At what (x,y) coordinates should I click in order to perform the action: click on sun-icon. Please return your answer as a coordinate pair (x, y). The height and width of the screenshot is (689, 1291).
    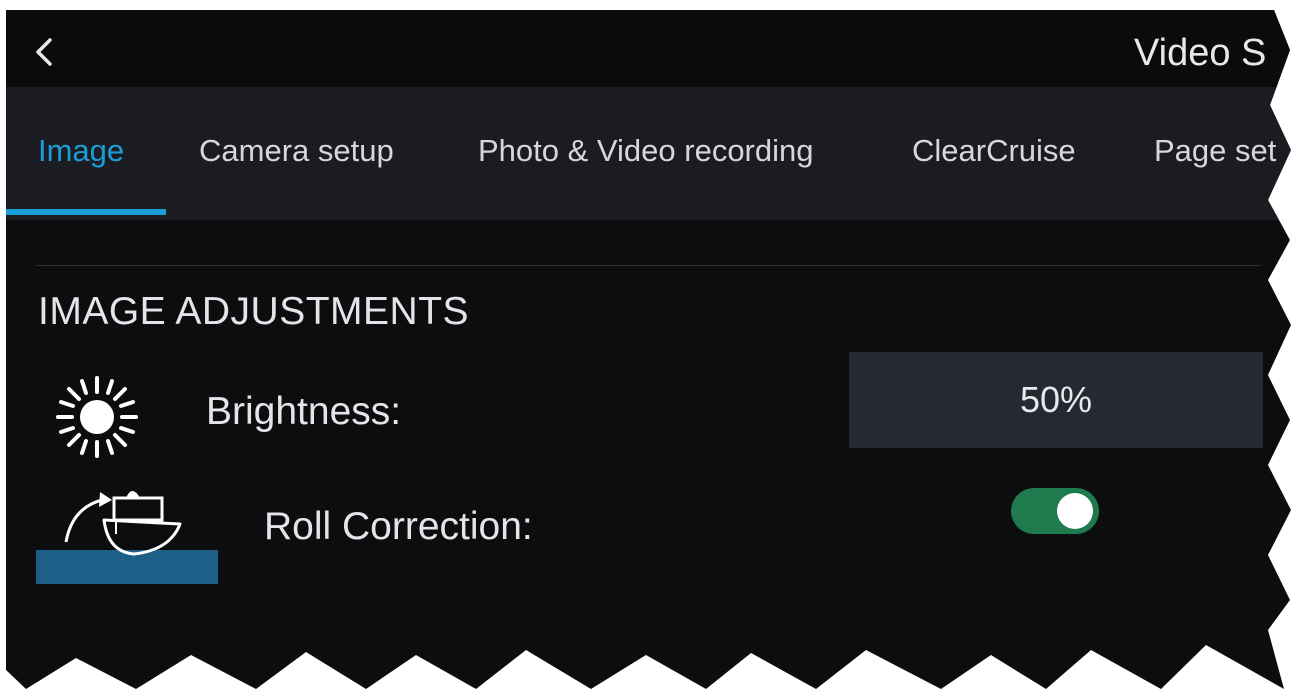
    Looking at the image, I should click on (97, 417).